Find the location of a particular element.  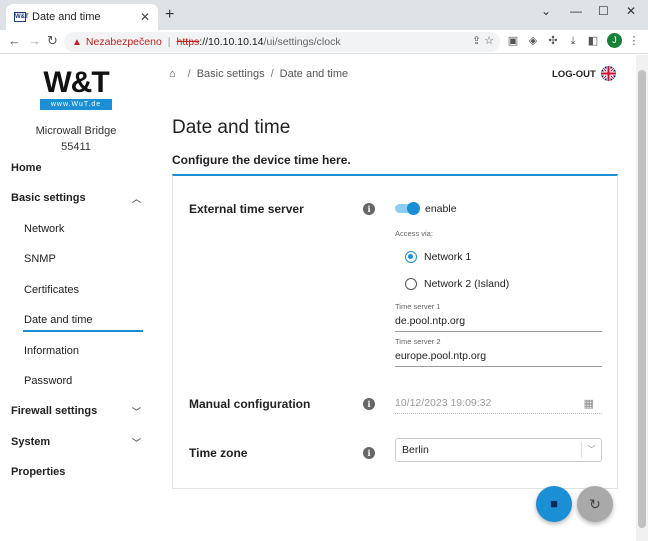

page-title: Date and time is located at coordinates (231, 127).